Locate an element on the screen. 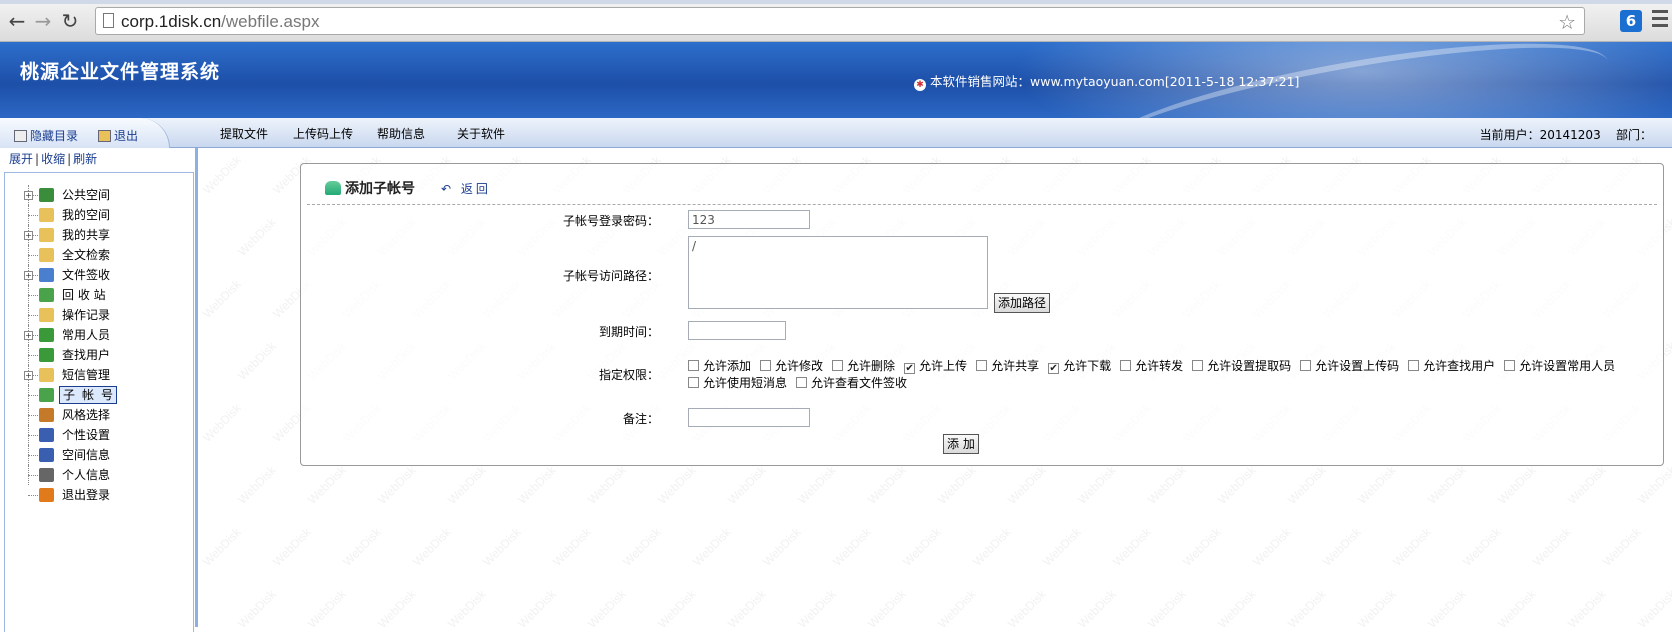 This screenshot has width=1672, height=632. remark-input is located at coordinates (749, 417).